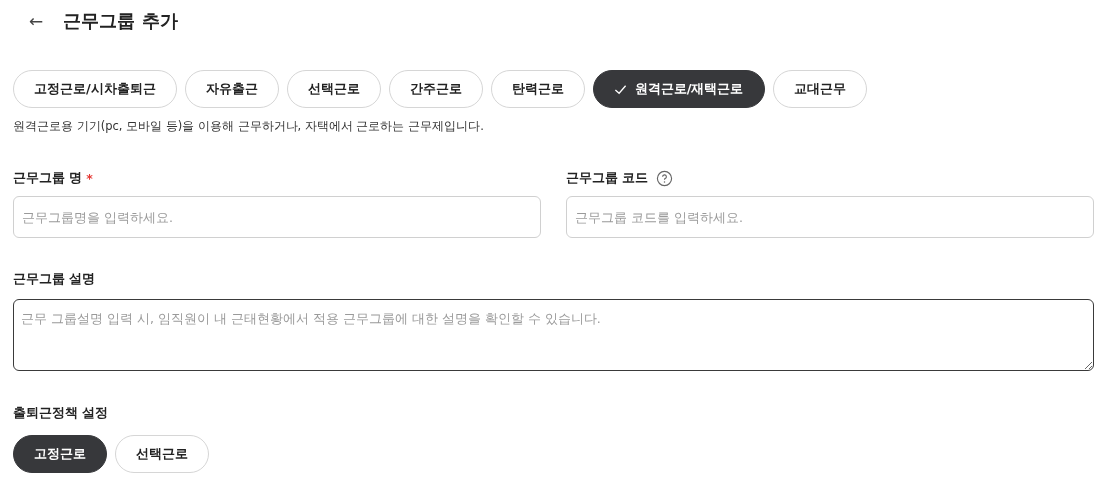 The height and width of the screenshot is (485, 1106). Describe the element at coordinates (89, 178) in the screenshot. I see `required-mark: *` at that location.